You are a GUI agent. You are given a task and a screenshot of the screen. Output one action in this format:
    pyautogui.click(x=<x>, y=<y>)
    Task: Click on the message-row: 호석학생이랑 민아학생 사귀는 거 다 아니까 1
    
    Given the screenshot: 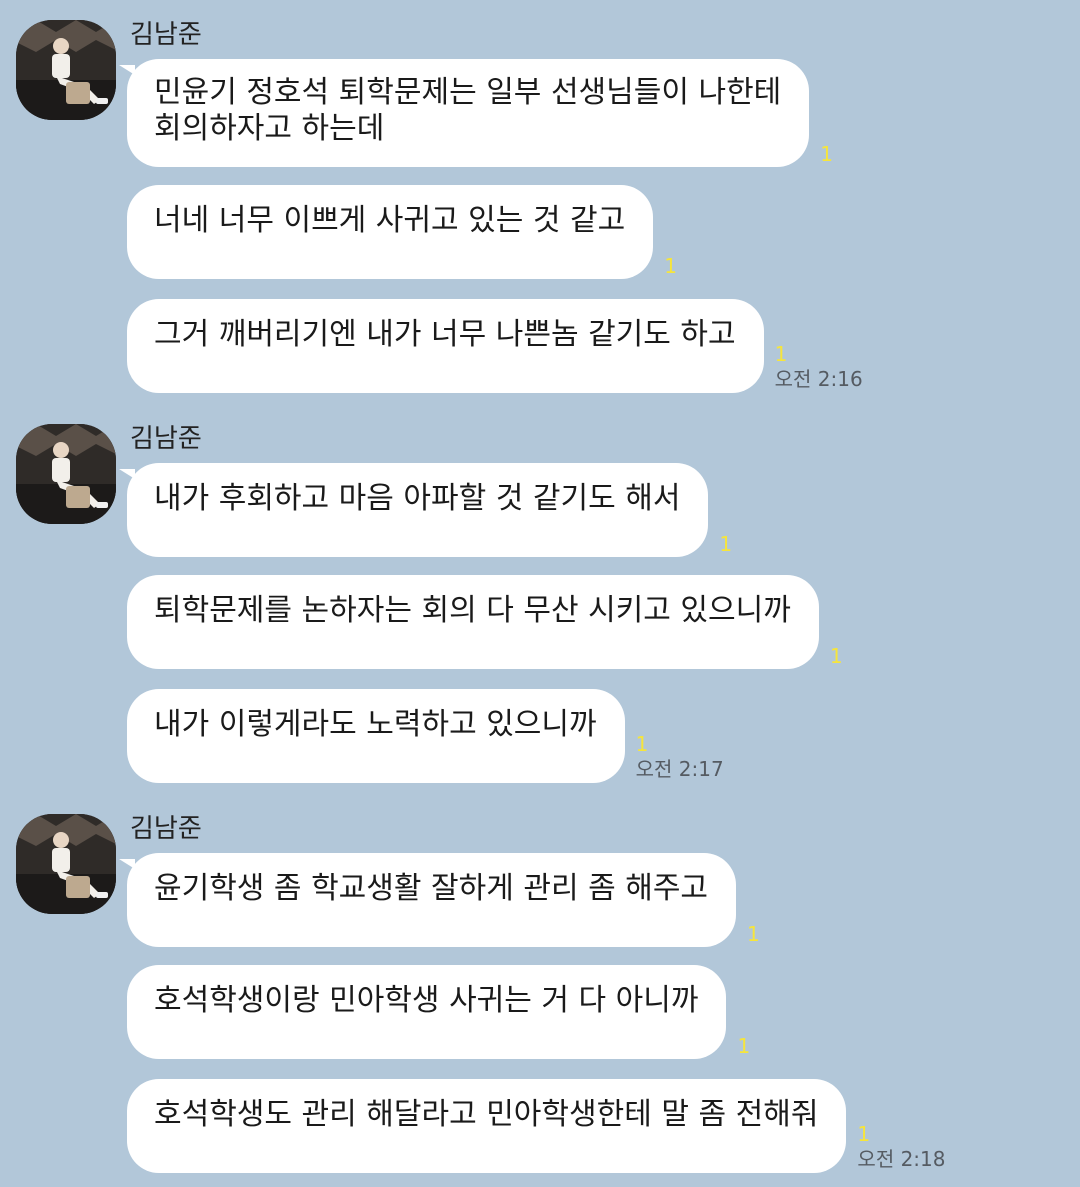 What is the action you would take?
    pyautogui.click(x=438, y=1012)
    